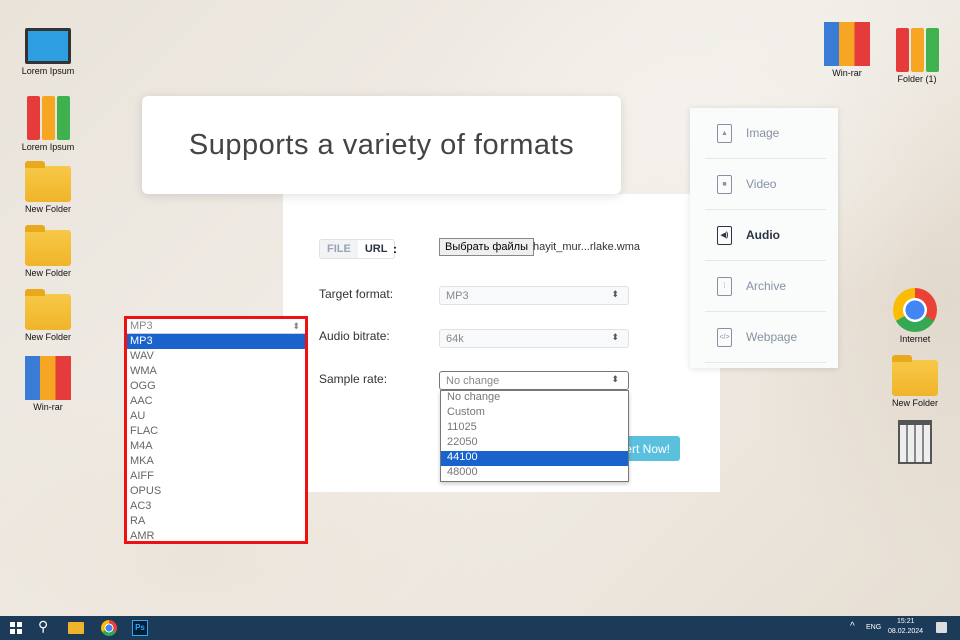 The image size is (960, 640). Describe the element at coordinates (724, 286) in the screenshot. I see `archive-file-icon: ⁞` at that location.